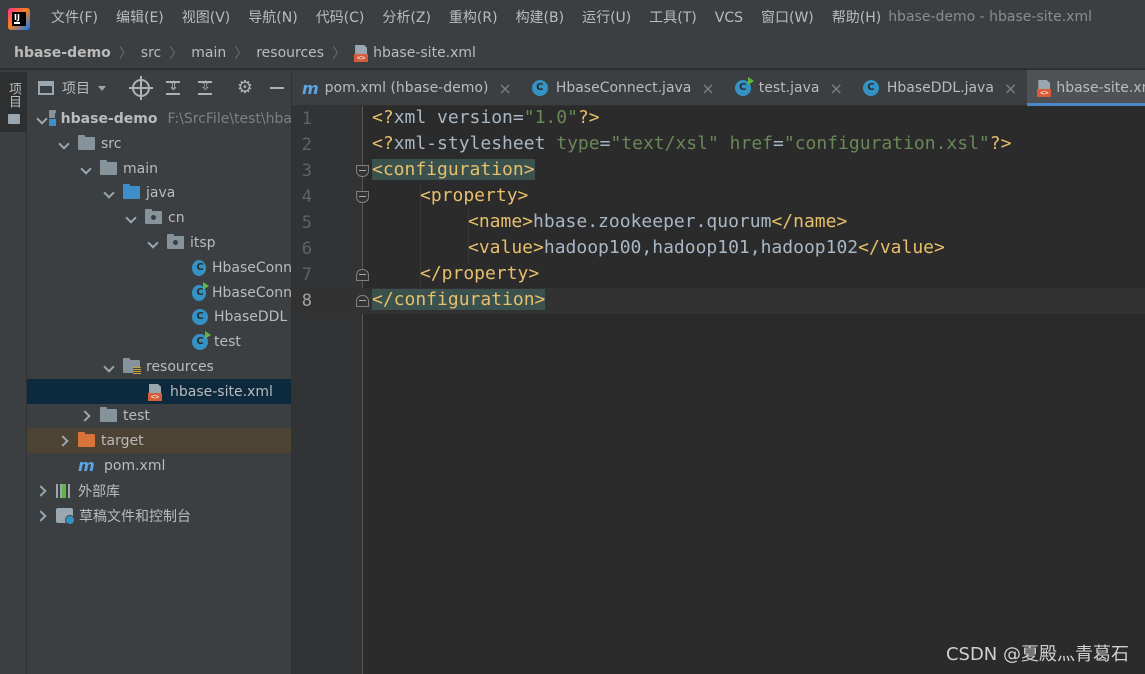 The image size is (1145, 674). What do you see at coordinates (870, 88) in the screenshot?
I see `java-class-icon` at bounding box center [870, 88].